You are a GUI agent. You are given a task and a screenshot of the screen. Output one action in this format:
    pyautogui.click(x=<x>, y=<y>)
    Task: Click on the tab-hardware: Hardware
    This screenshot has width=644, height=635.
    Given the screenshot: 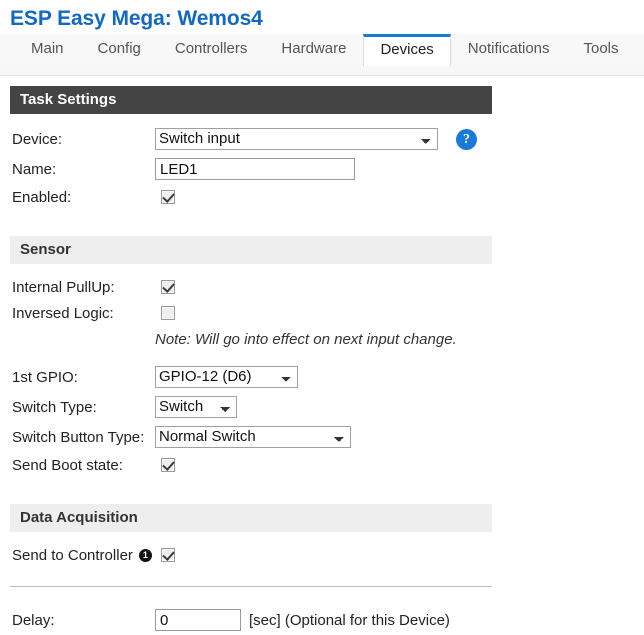 What is the action you would take?
    pyautogui.click(x=313, y=49)
    